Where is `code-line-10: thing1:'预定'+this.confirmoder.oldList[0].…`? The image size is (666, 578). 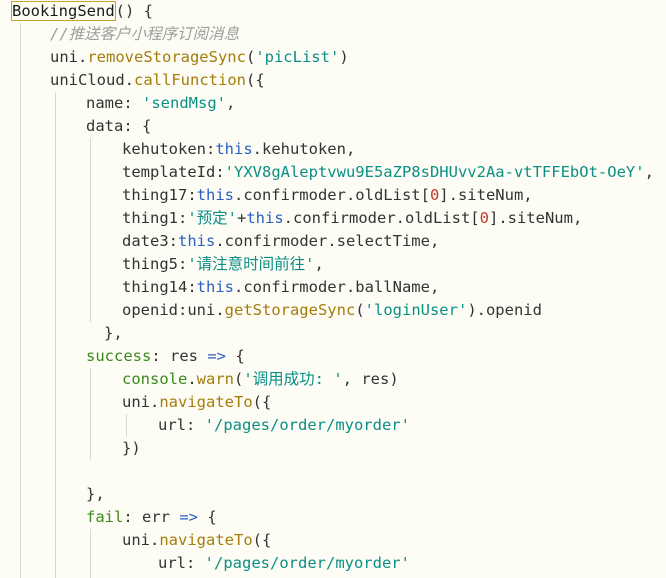
code-line-10: thing1:'预定'+this.confirmoder.oldList[0].… is located at coordinates (394, 218).